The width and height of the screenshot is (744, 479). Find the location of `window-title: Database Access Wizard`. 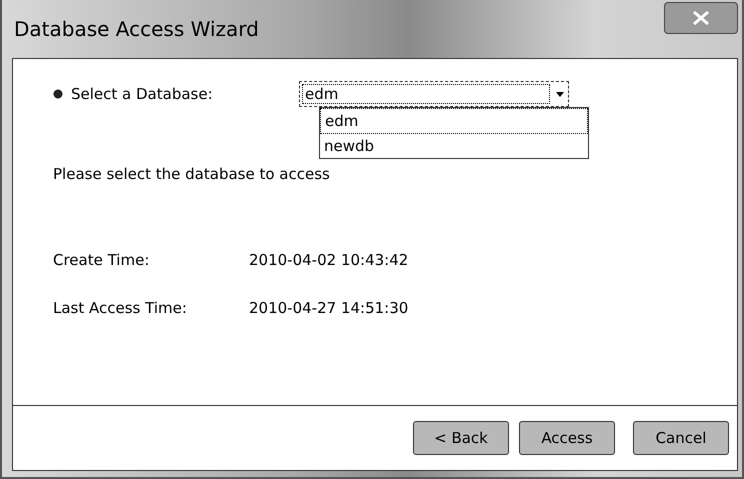

window-title: Database Access Wizard is located at coordinates (136, 29).